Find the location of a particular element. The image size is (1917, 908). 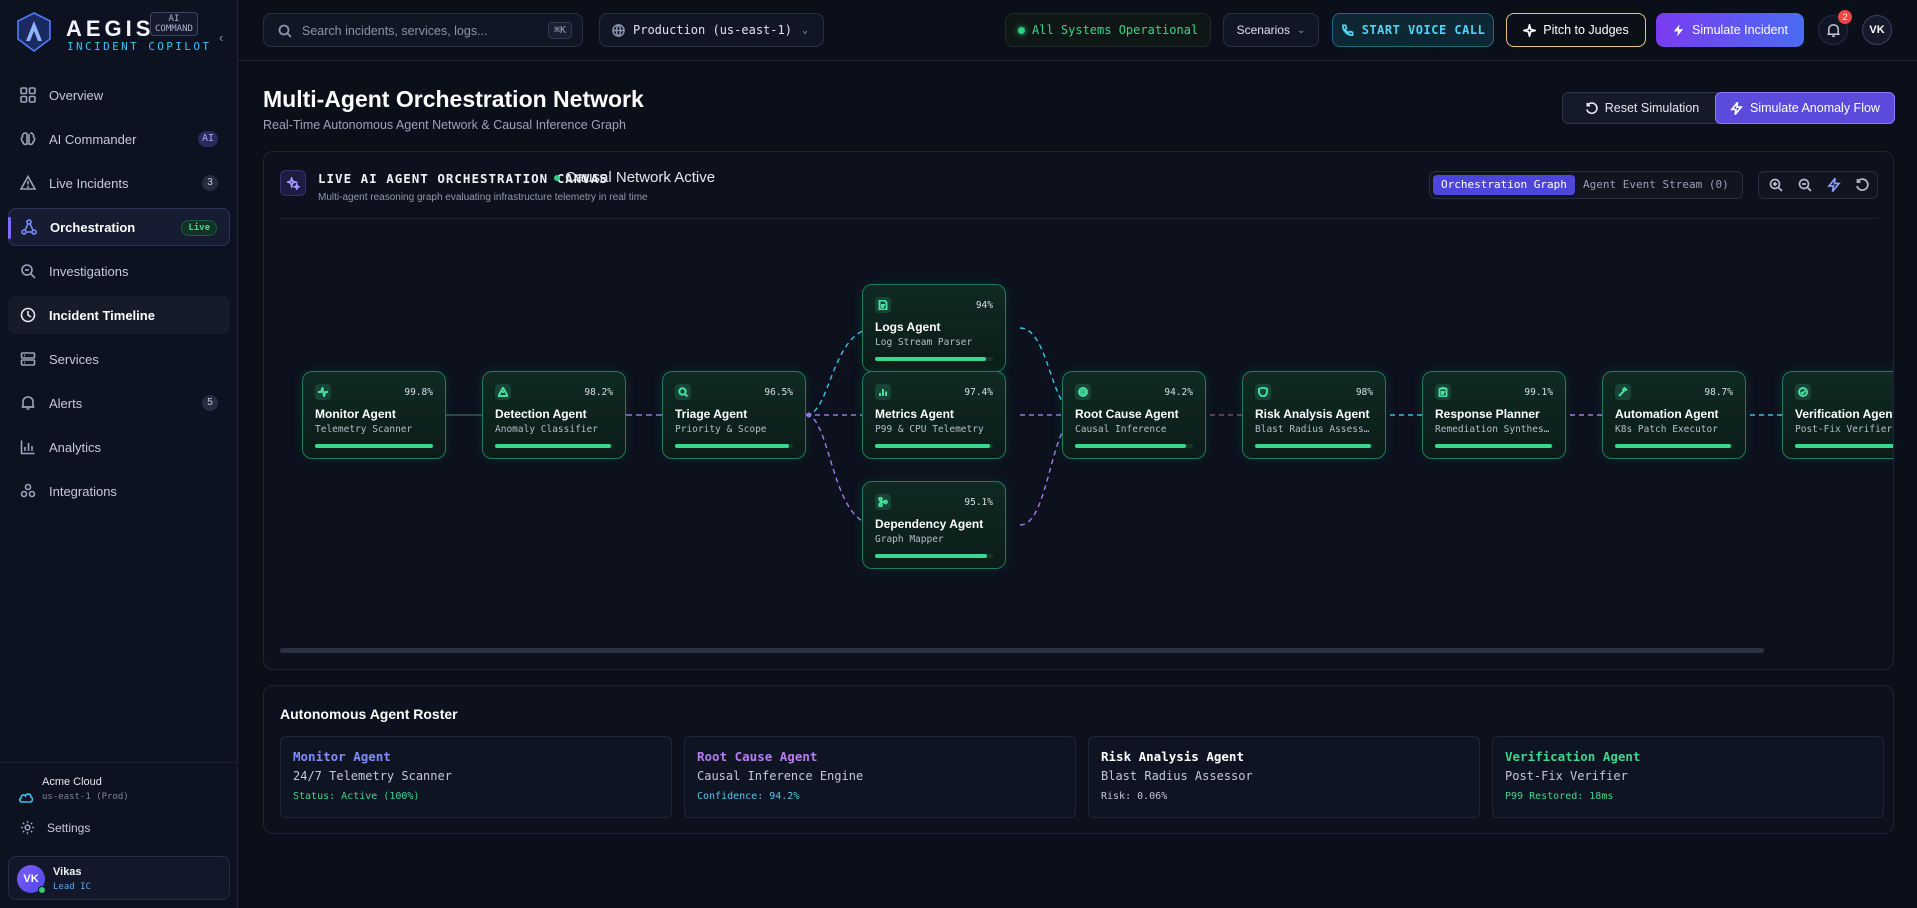

agent-node-root-cause-agent: 94.2% Root Cause Agent Causal Inference is located at coordinates (1134, 415).